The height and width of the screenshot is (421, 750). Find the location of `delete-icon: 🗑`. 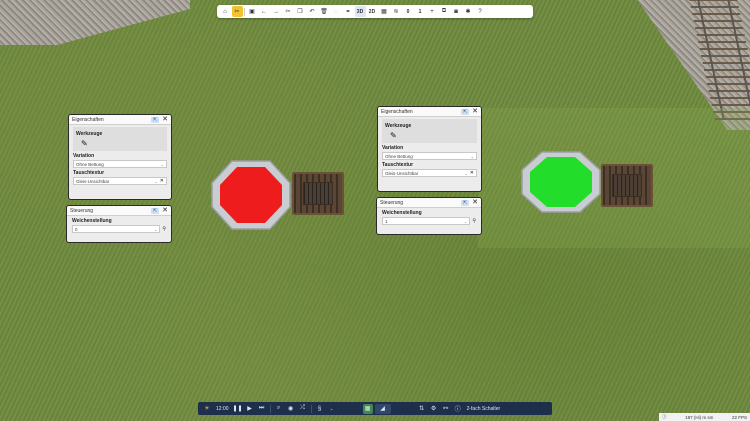

delete-icon: 🗑 is located at coordinates (324, 11).